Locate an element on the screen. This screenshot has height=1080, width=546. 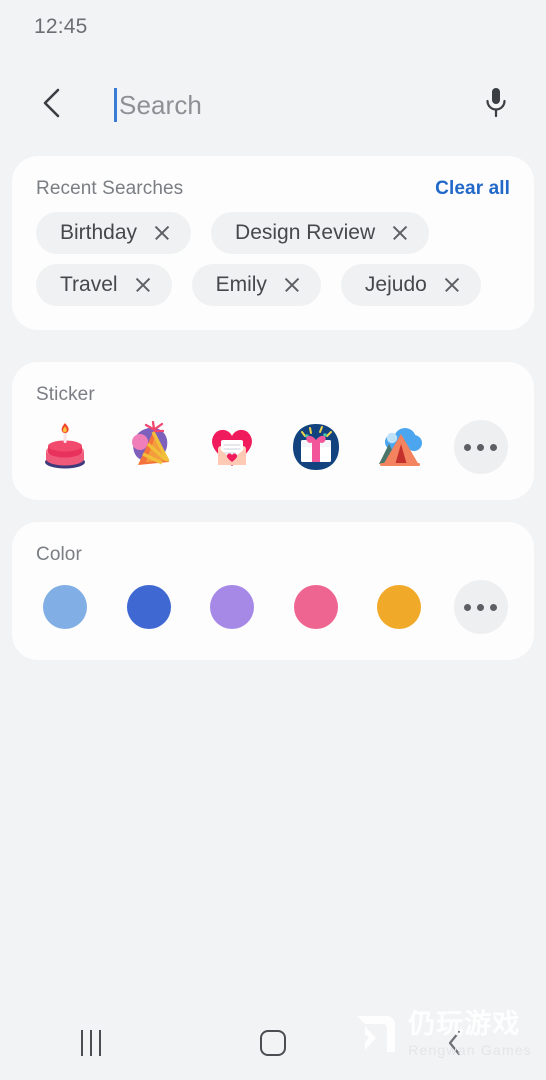
color-swatch-blue is located at coordinates (149, 607).